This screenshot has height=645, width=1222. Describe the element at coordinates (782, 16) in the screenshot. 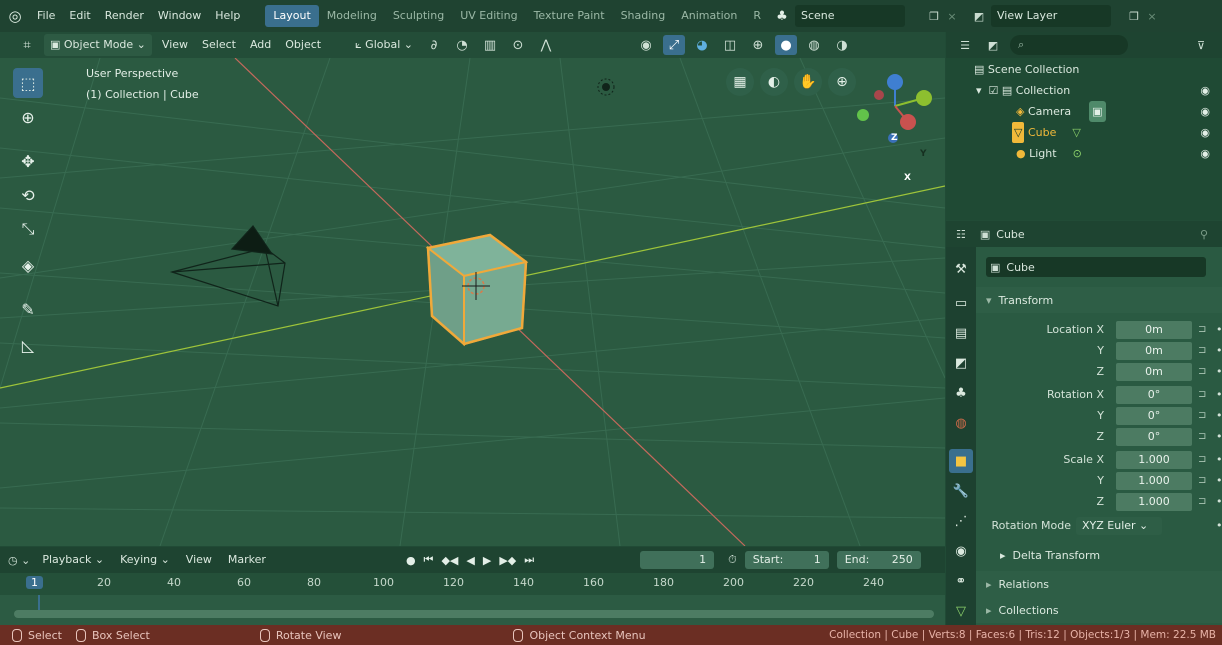

I see `scene-icon: ♣` at that location.